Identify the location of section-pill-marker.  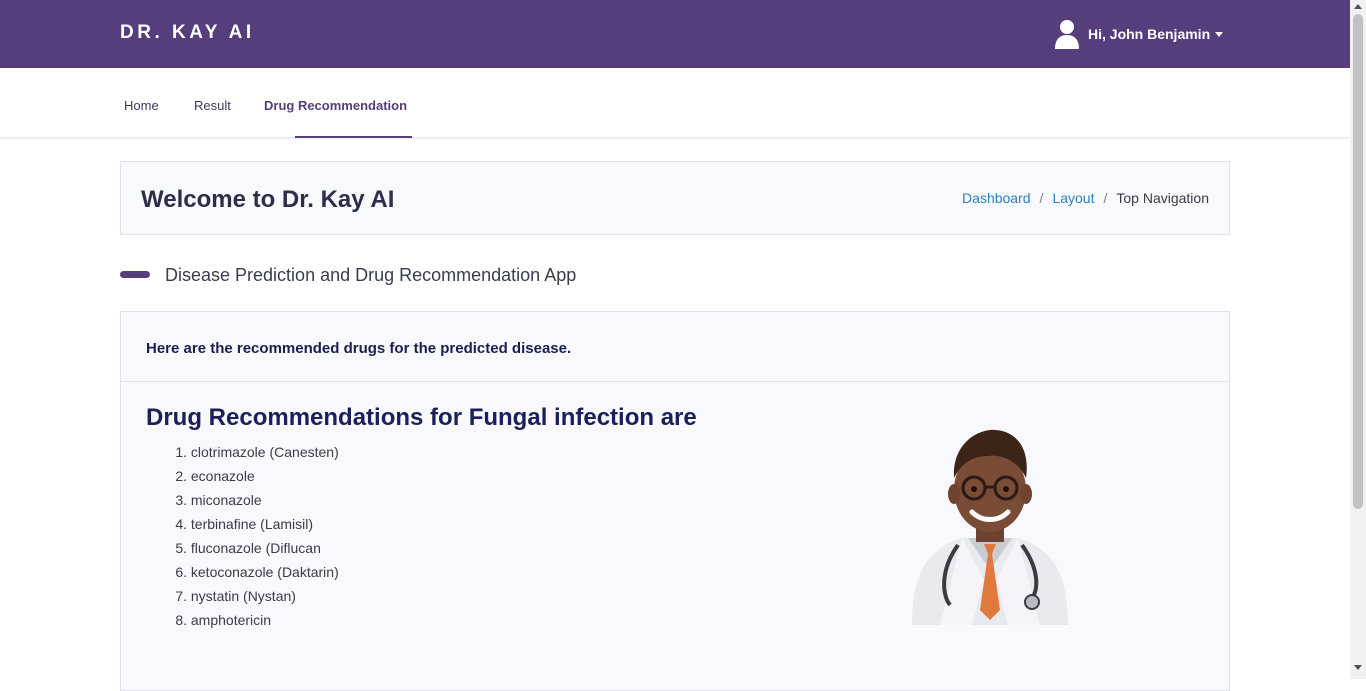
(135, 274).